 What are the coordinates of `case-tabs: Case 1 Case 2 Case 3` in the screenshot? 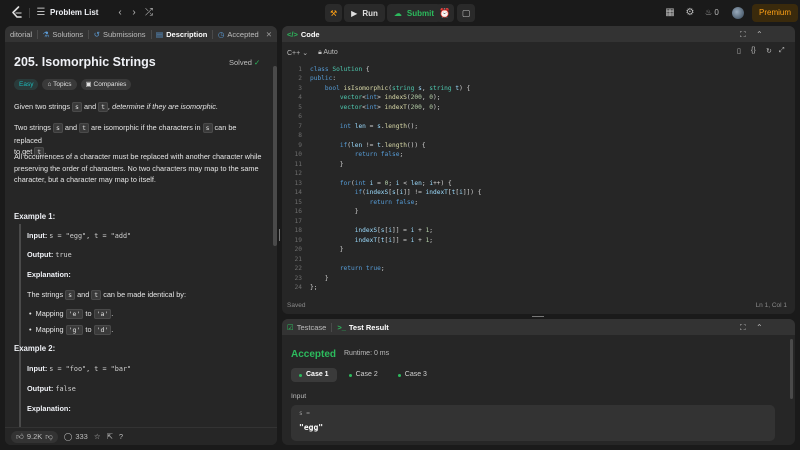 It's located at (363, 375).